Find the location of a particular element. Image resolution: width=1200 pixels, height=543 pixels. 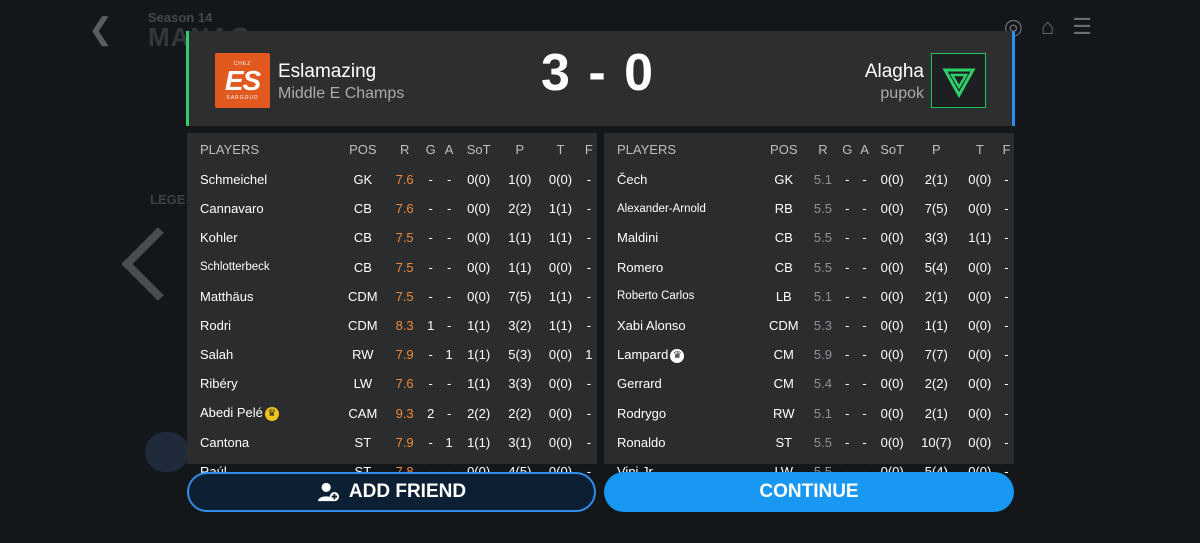

stat-r: 5.5 is located at coordinates (822, 442).